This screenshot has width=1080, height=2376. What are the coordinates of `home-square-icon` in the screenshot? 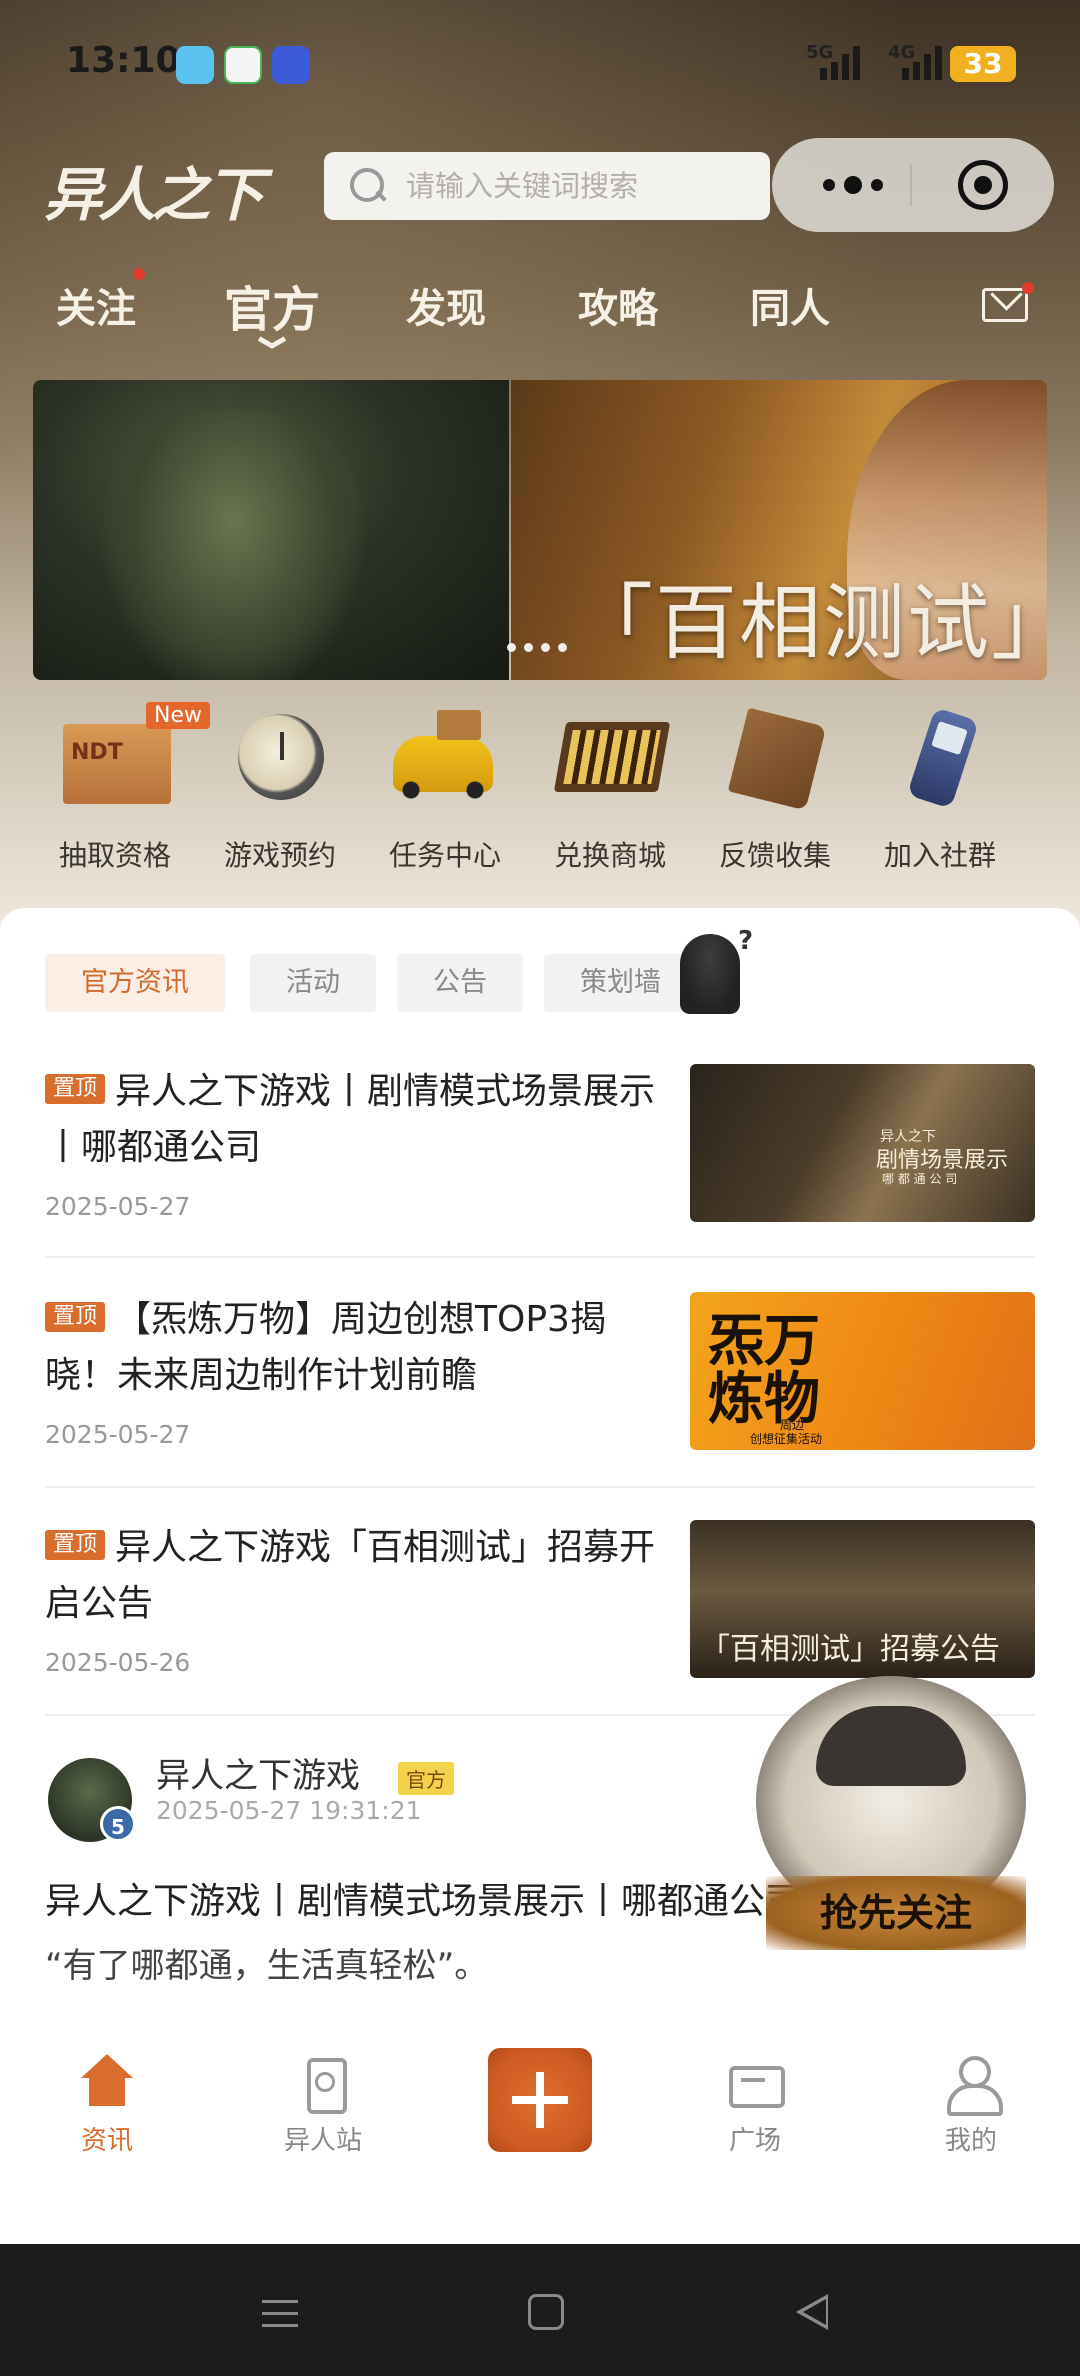 It's located at (546, 2312).